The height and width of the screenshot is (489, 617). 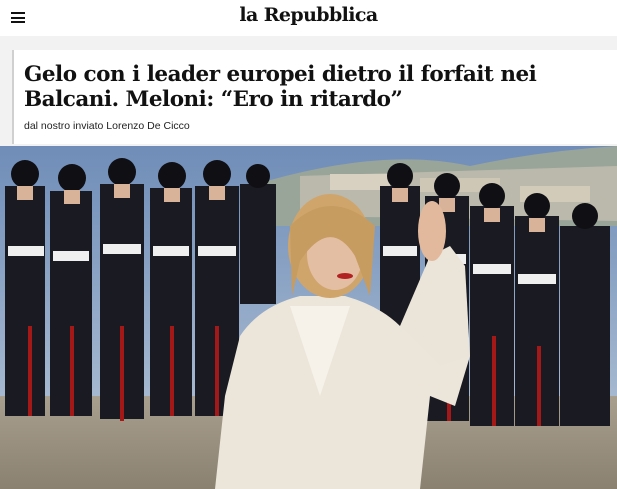 I want to click on site-logo: la Repubblica, so click(x=308, y=15).